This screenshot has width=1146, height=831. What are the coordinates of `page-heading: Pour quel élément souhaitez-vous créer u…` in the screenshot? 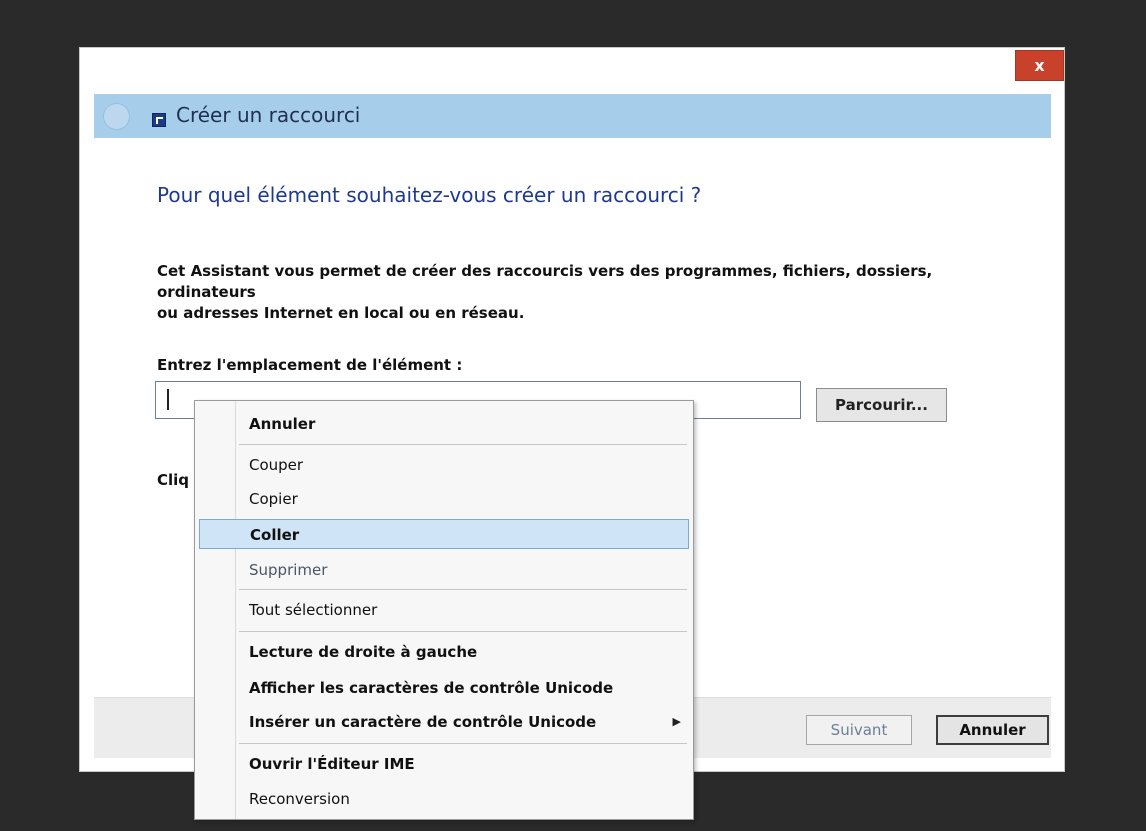 It's located at (429, 195).